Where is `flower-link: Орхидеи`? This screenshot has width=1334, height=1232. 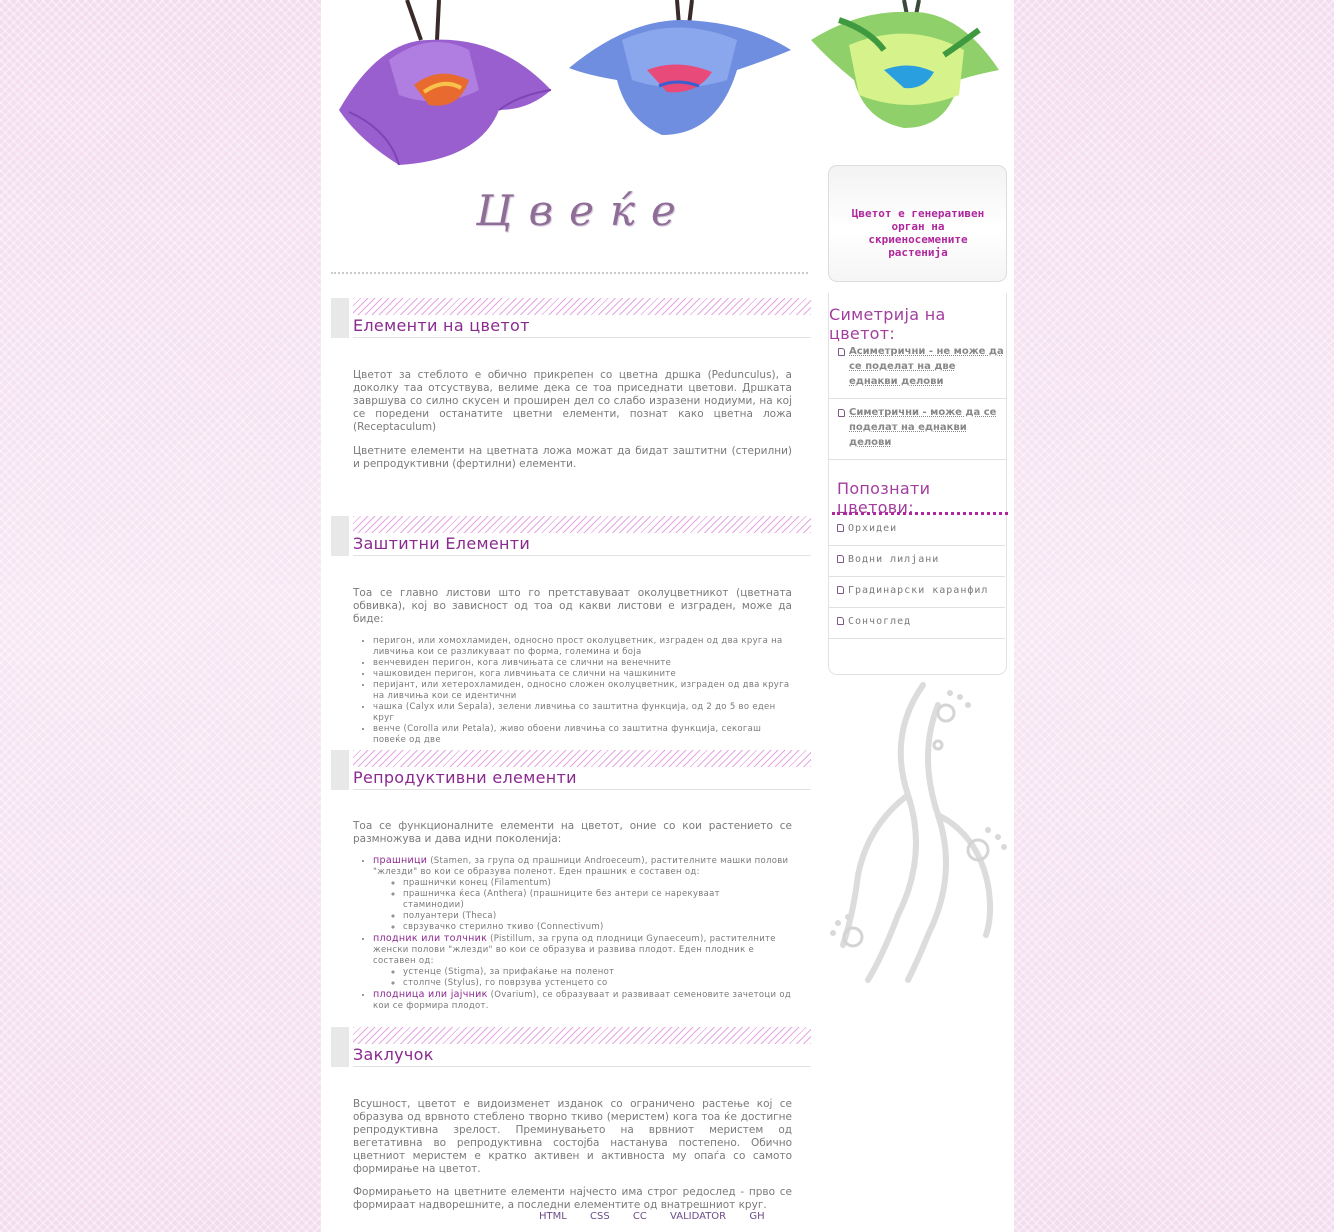 flower-link: Орхидеи is located at coordinates (872, 528).